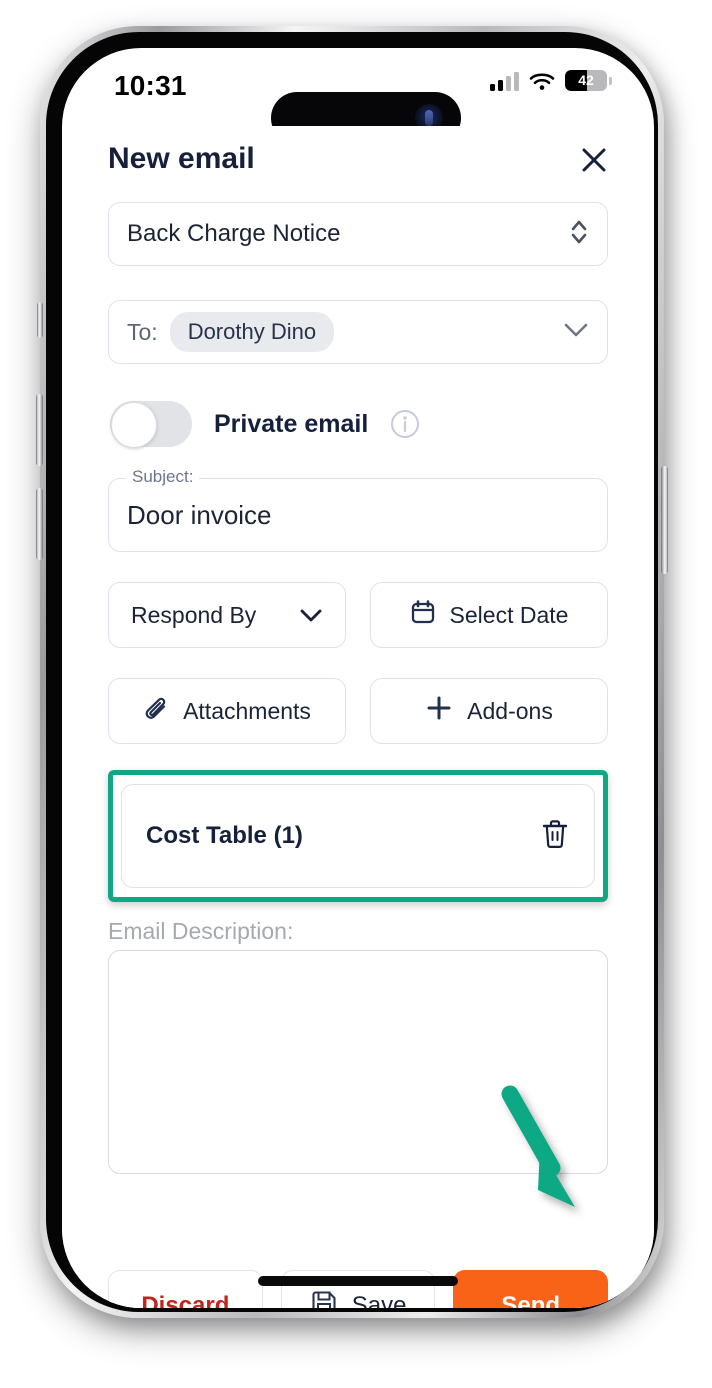 Image resolution: width=712 pixels, height=1388 pixels. What do you see at coordinates (142, 331) in the screenshot?
I see `recipients-label: To:` at bounding box center [142, 331].